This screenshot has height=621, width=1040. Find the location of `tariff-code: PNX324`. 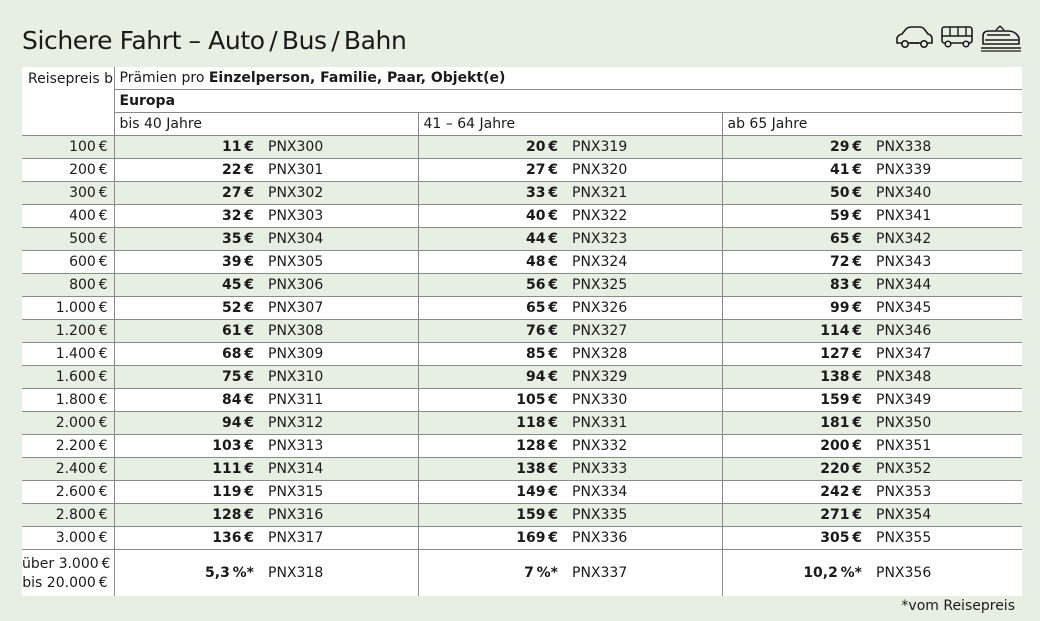

tariff-code: PNX324 is located at coordinates (646, 262).